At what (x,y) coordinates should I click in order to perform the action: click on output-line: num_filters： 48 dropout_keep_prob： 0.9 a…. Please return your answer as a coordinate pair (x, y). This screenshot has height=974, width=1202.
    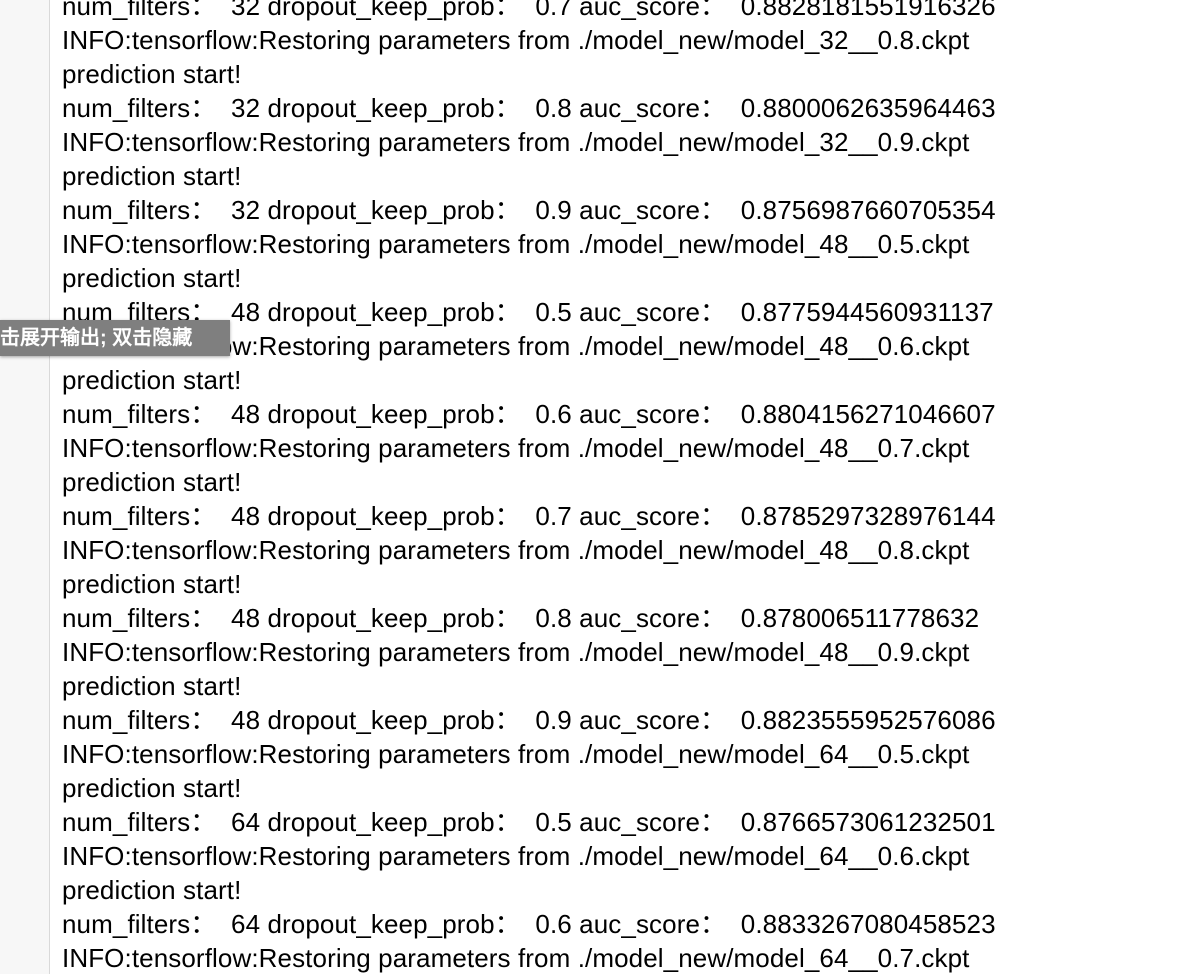
    Looking at the image, I should click on (529, 720).